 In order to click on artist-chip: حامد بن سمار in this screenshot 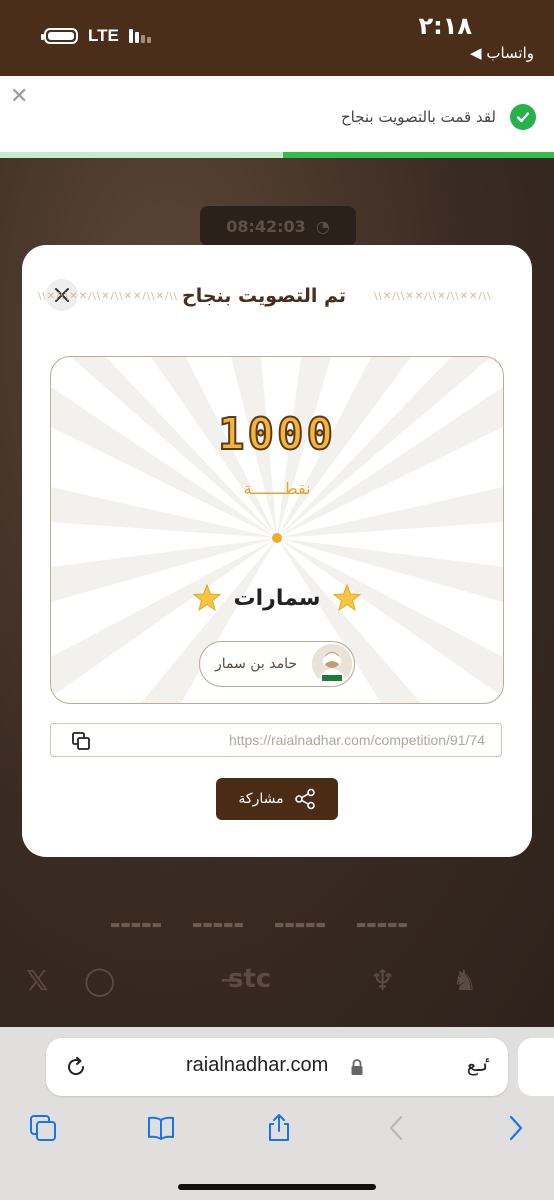, I will do `click(277, 664)`.